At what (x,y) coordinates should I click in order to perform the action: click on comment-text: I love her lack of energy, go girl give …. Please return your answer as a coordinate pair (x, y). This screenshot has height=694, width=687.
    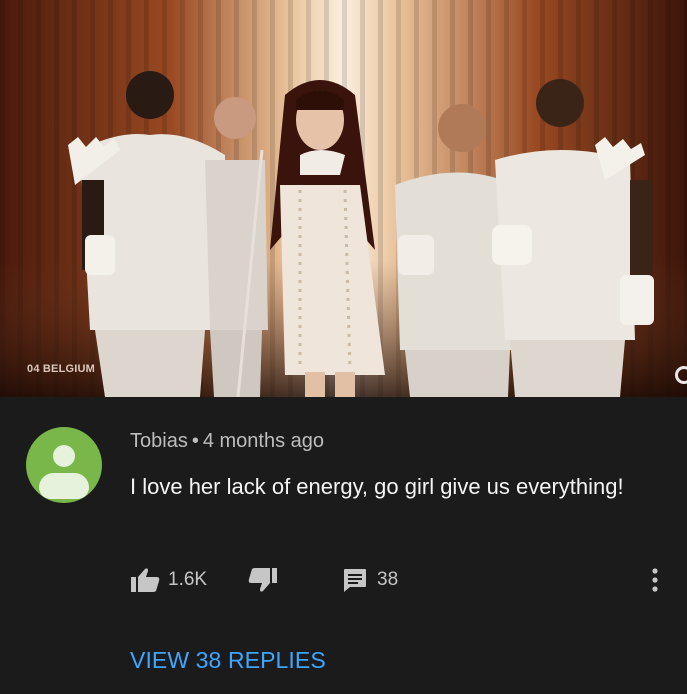
    Looking at the image, I should click on (377, 486).